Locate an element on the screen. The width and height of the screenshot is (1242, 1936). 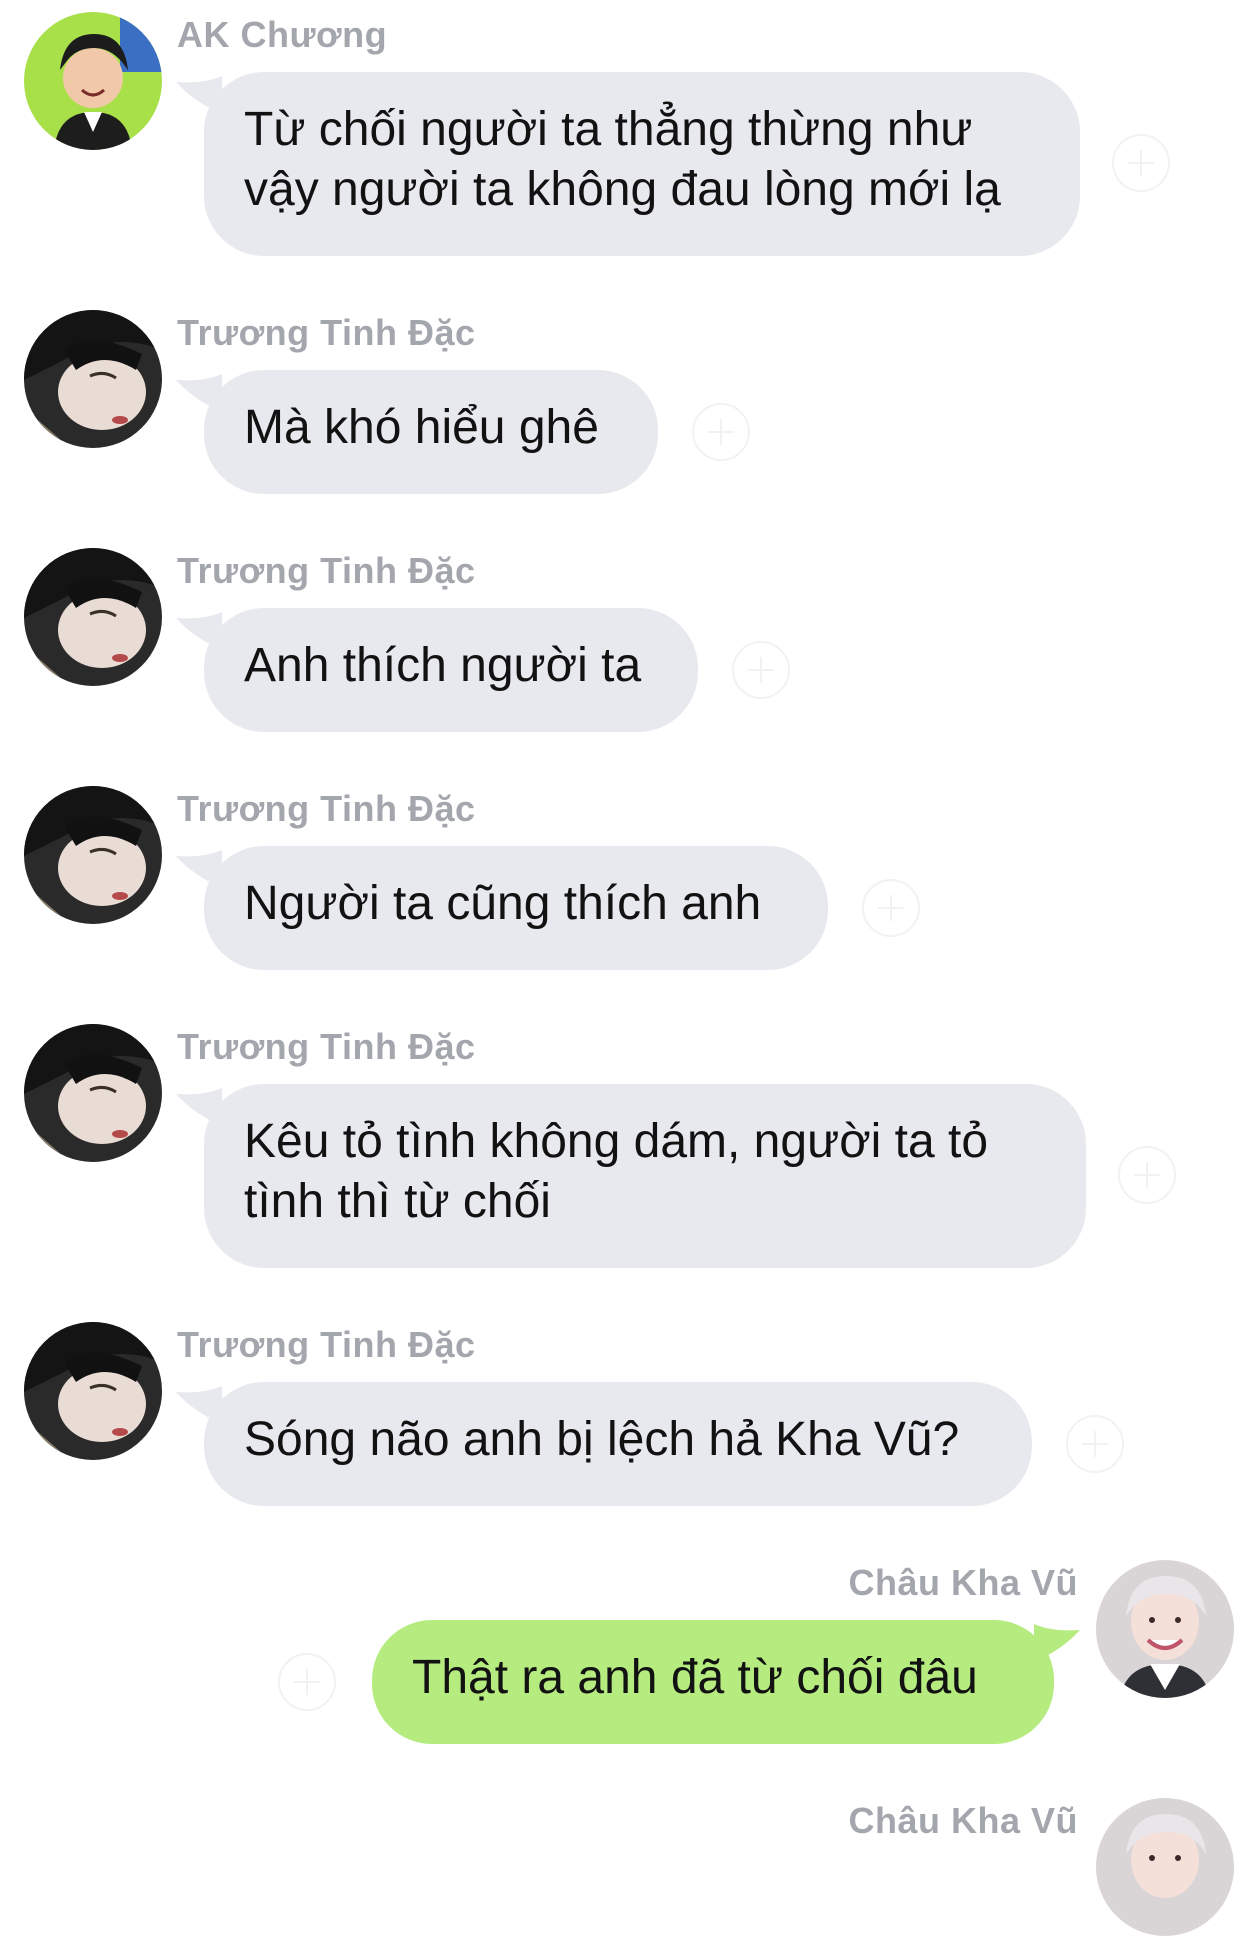
message-text-line: Mà khó hiểu ghê is located at coordinates (421, 427).